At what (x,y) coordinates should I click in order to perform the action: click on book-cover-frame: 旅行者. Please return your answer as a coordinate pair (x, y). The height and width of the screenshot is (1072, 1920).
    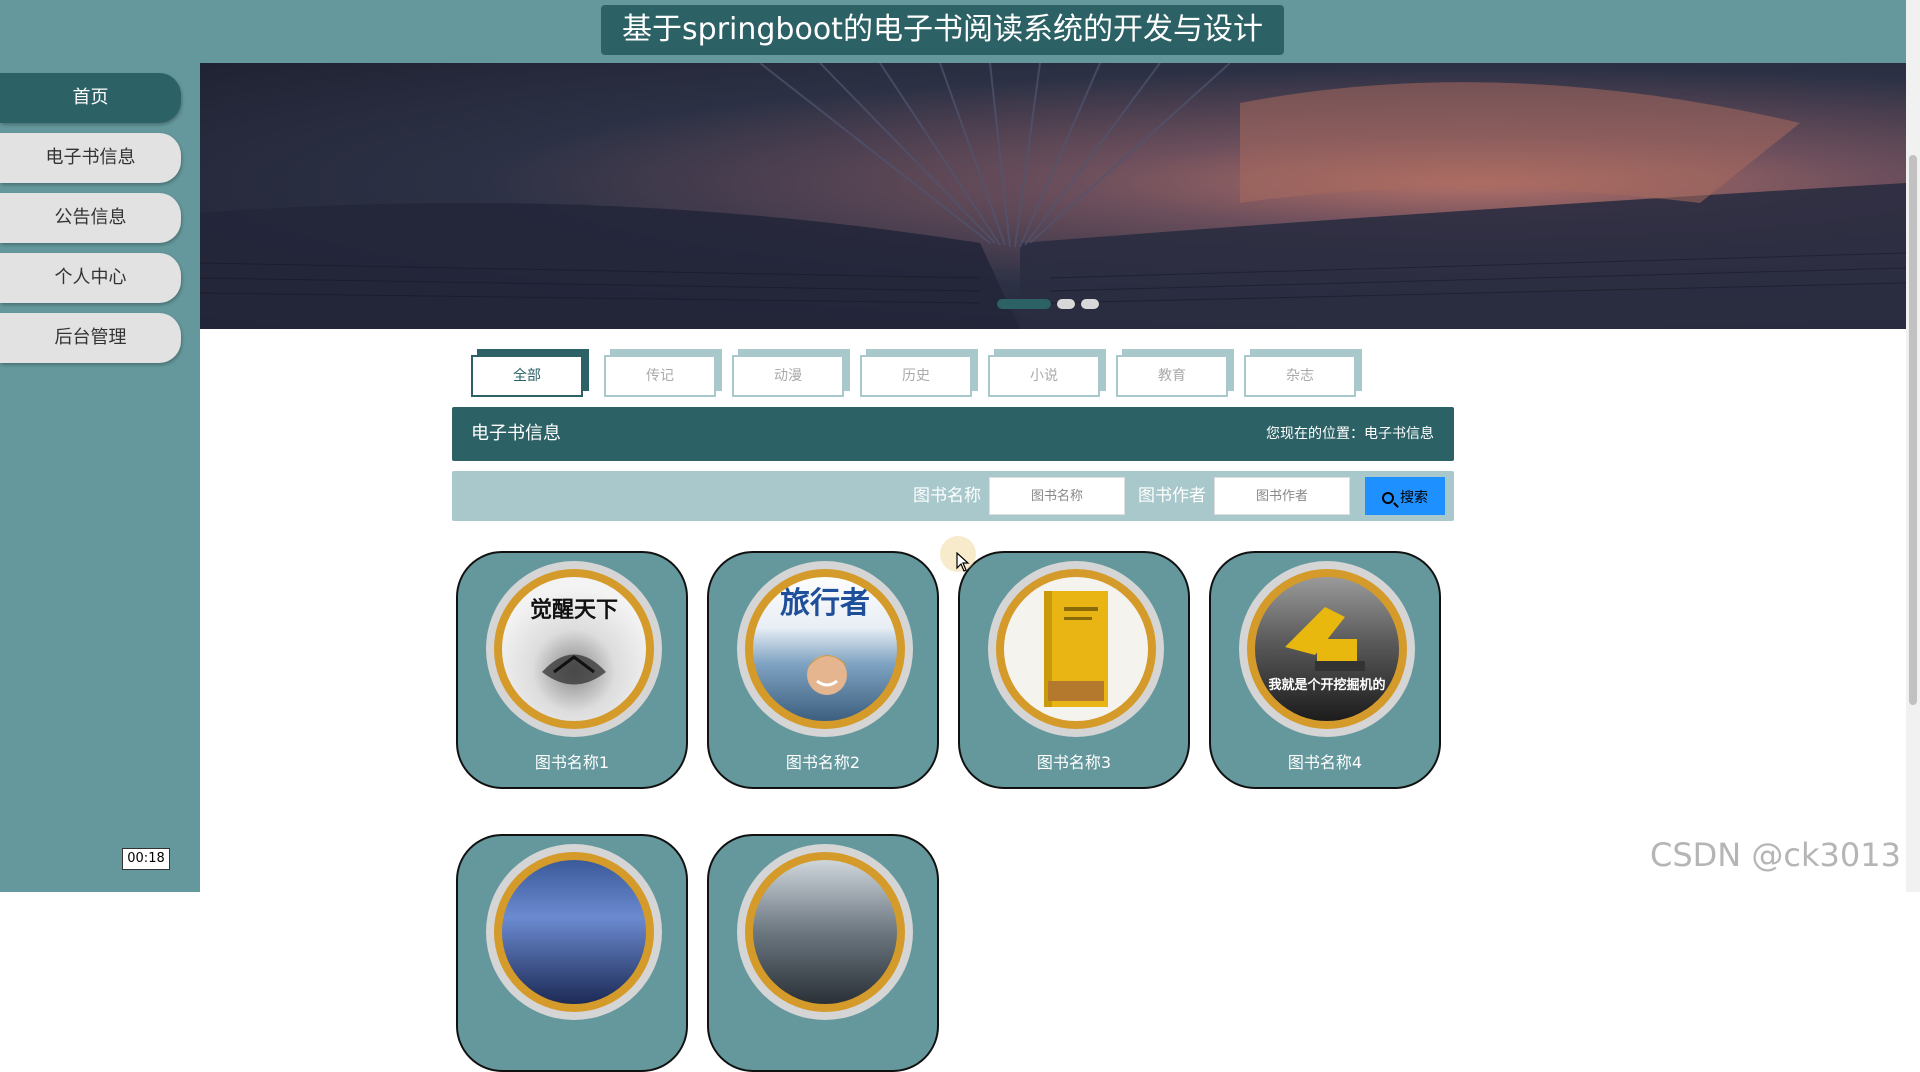
    Looking at the image, I should click on (825, 649).